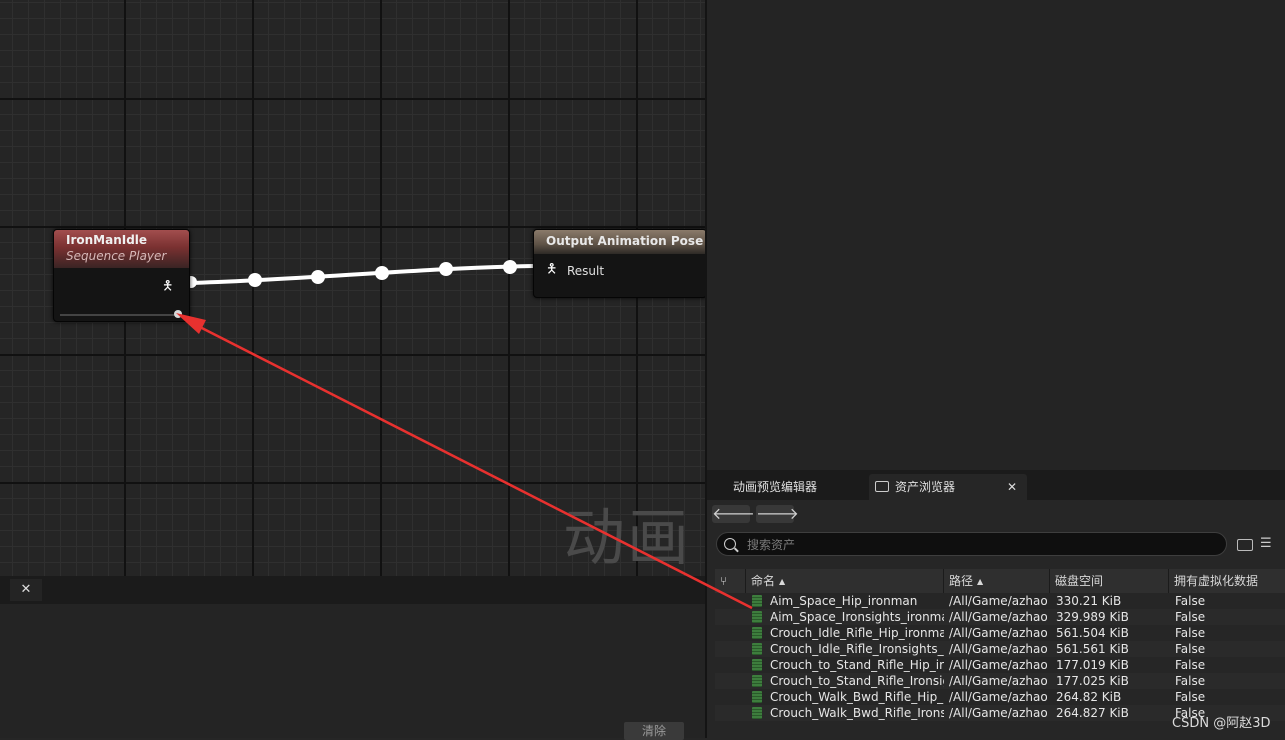  Describe the element at coordinates (116, 256) in the screenshot. I see `node-subtitle: Sequence Player` at that location.